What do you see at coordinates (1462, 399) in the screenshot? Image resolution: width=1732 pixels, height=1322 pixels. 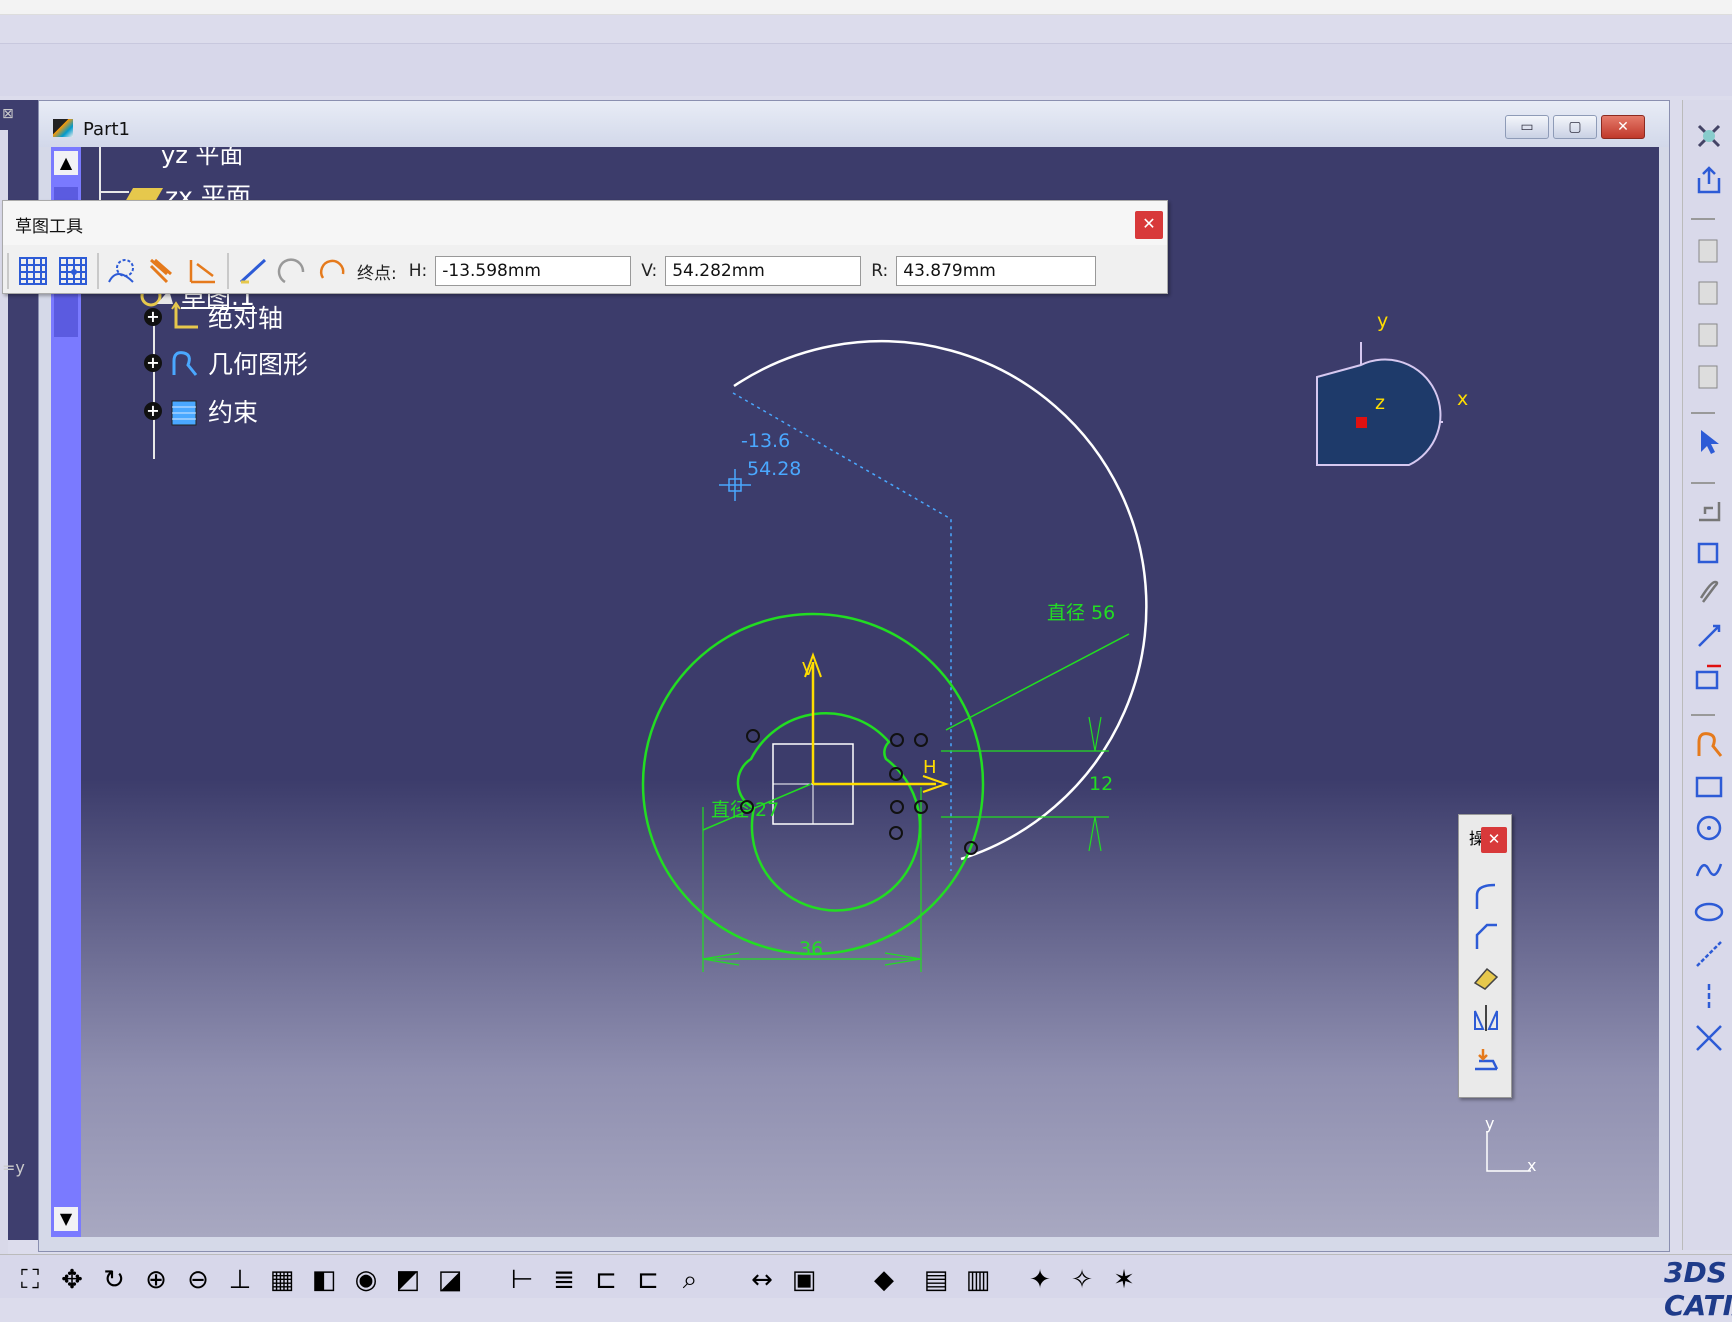 I see `compass-x: x` at bounding box center [1462, 399].